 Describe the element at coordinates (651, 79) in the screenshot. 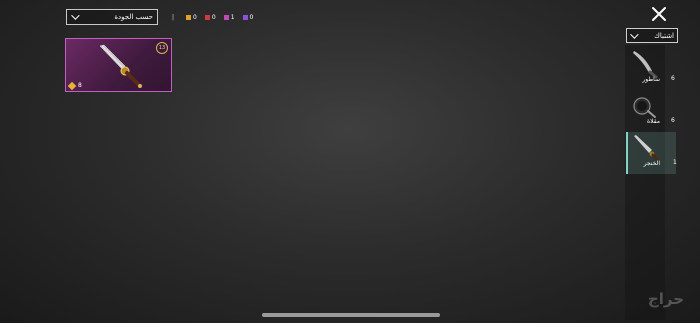

I see `sidebar-item-label: ساطور` at that location.